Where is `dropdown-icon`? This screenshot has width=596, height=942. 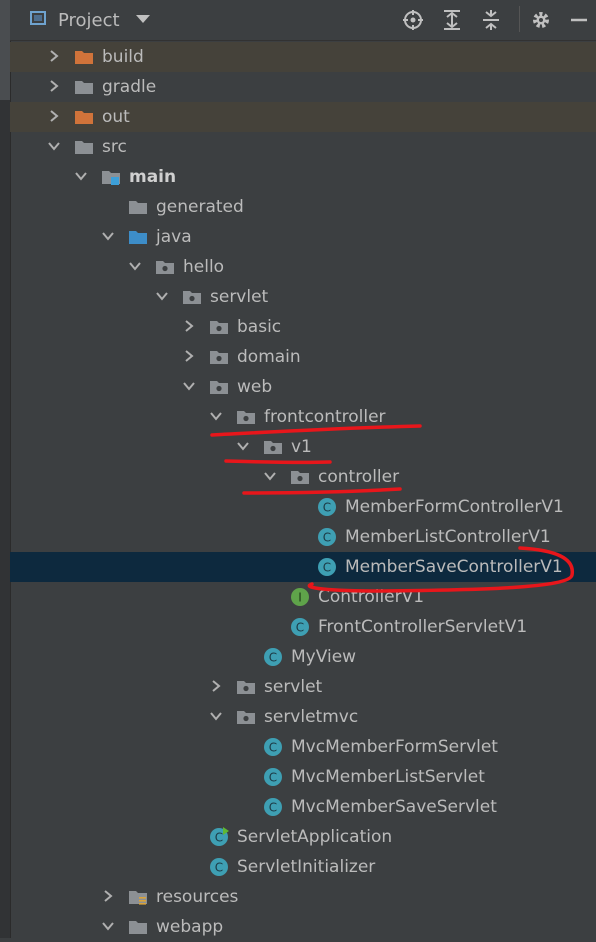
dropdown-icon is located at coordinates (143, 19).